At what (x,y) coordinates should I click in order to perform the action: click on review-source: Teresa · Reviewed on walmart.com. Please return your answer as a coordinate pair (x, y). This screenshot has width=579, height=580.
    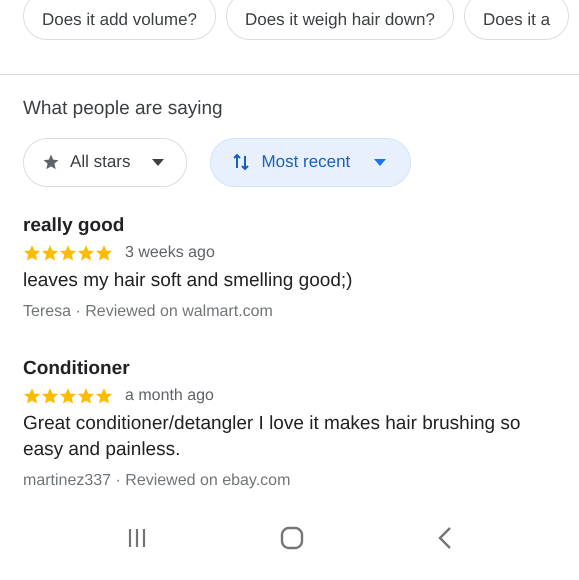
    Looking at the image, I should click on (148, 312).